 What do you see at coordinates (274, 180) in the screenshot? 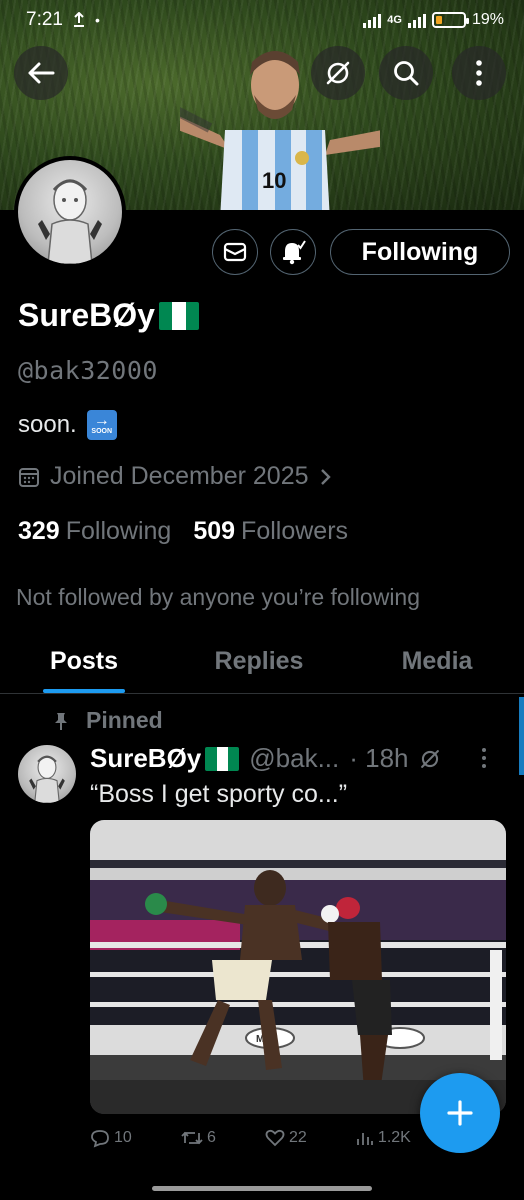
I see `svg-text: 10` at bounding box center [274, 180].